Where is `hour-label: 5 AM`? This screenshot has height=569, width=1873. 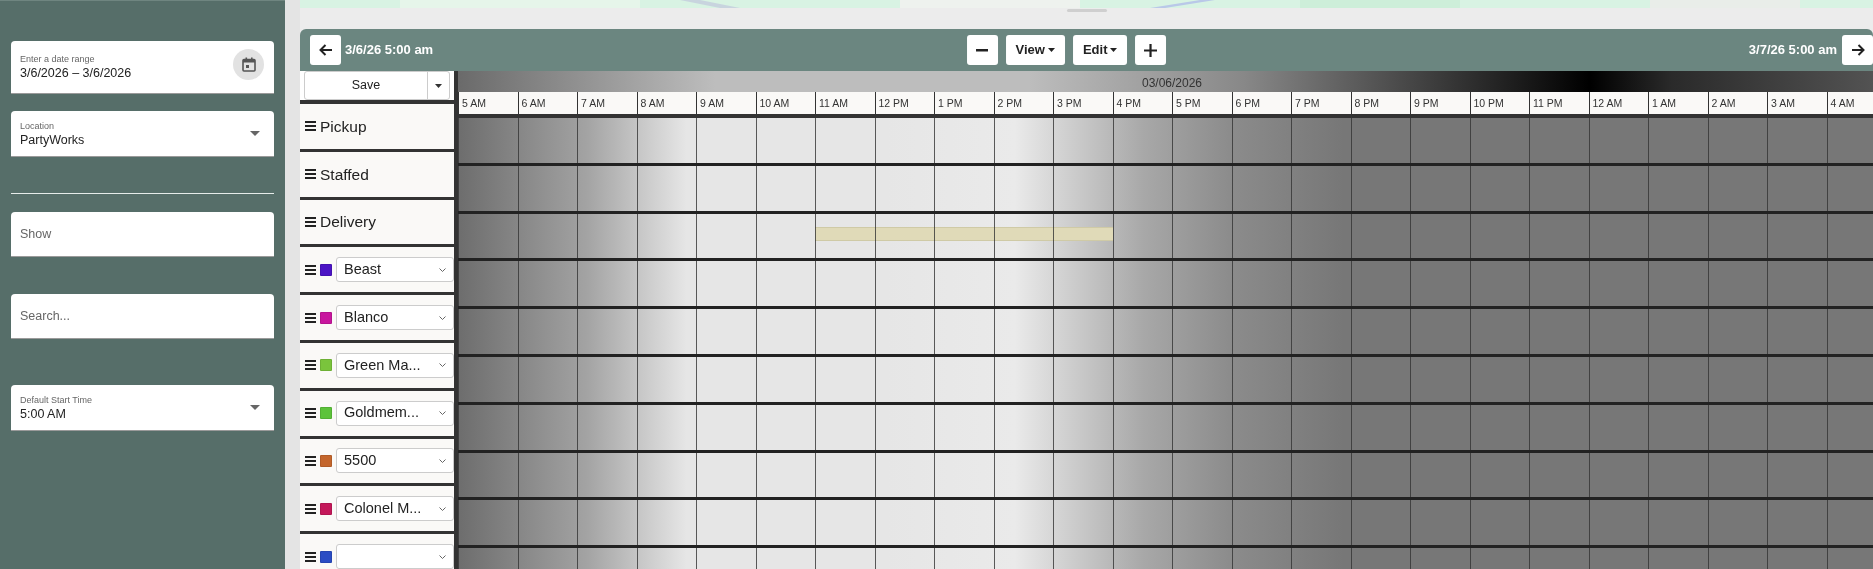 hour-label: 5 AM is located at coordinates (488, 103).